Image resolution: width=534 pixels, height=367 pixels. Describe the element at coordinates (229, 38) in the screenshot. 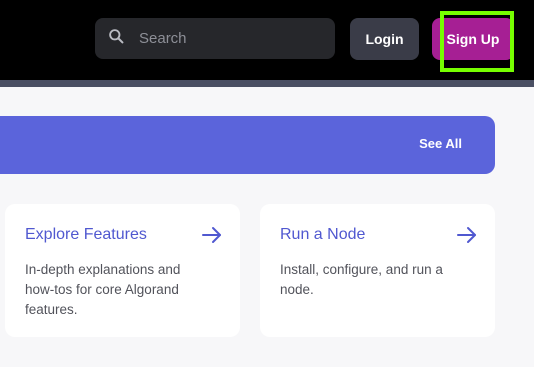

I see `search-input` at that location.